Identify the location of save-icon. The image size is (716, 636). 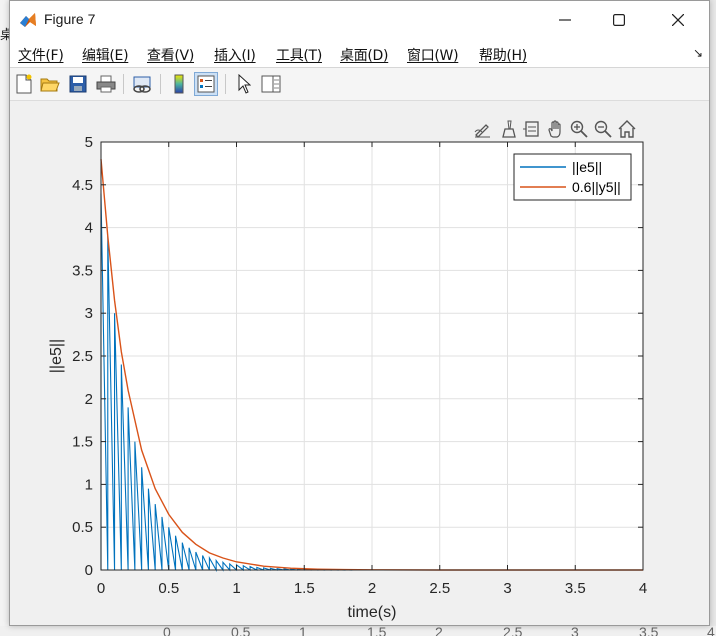
(78, 84).